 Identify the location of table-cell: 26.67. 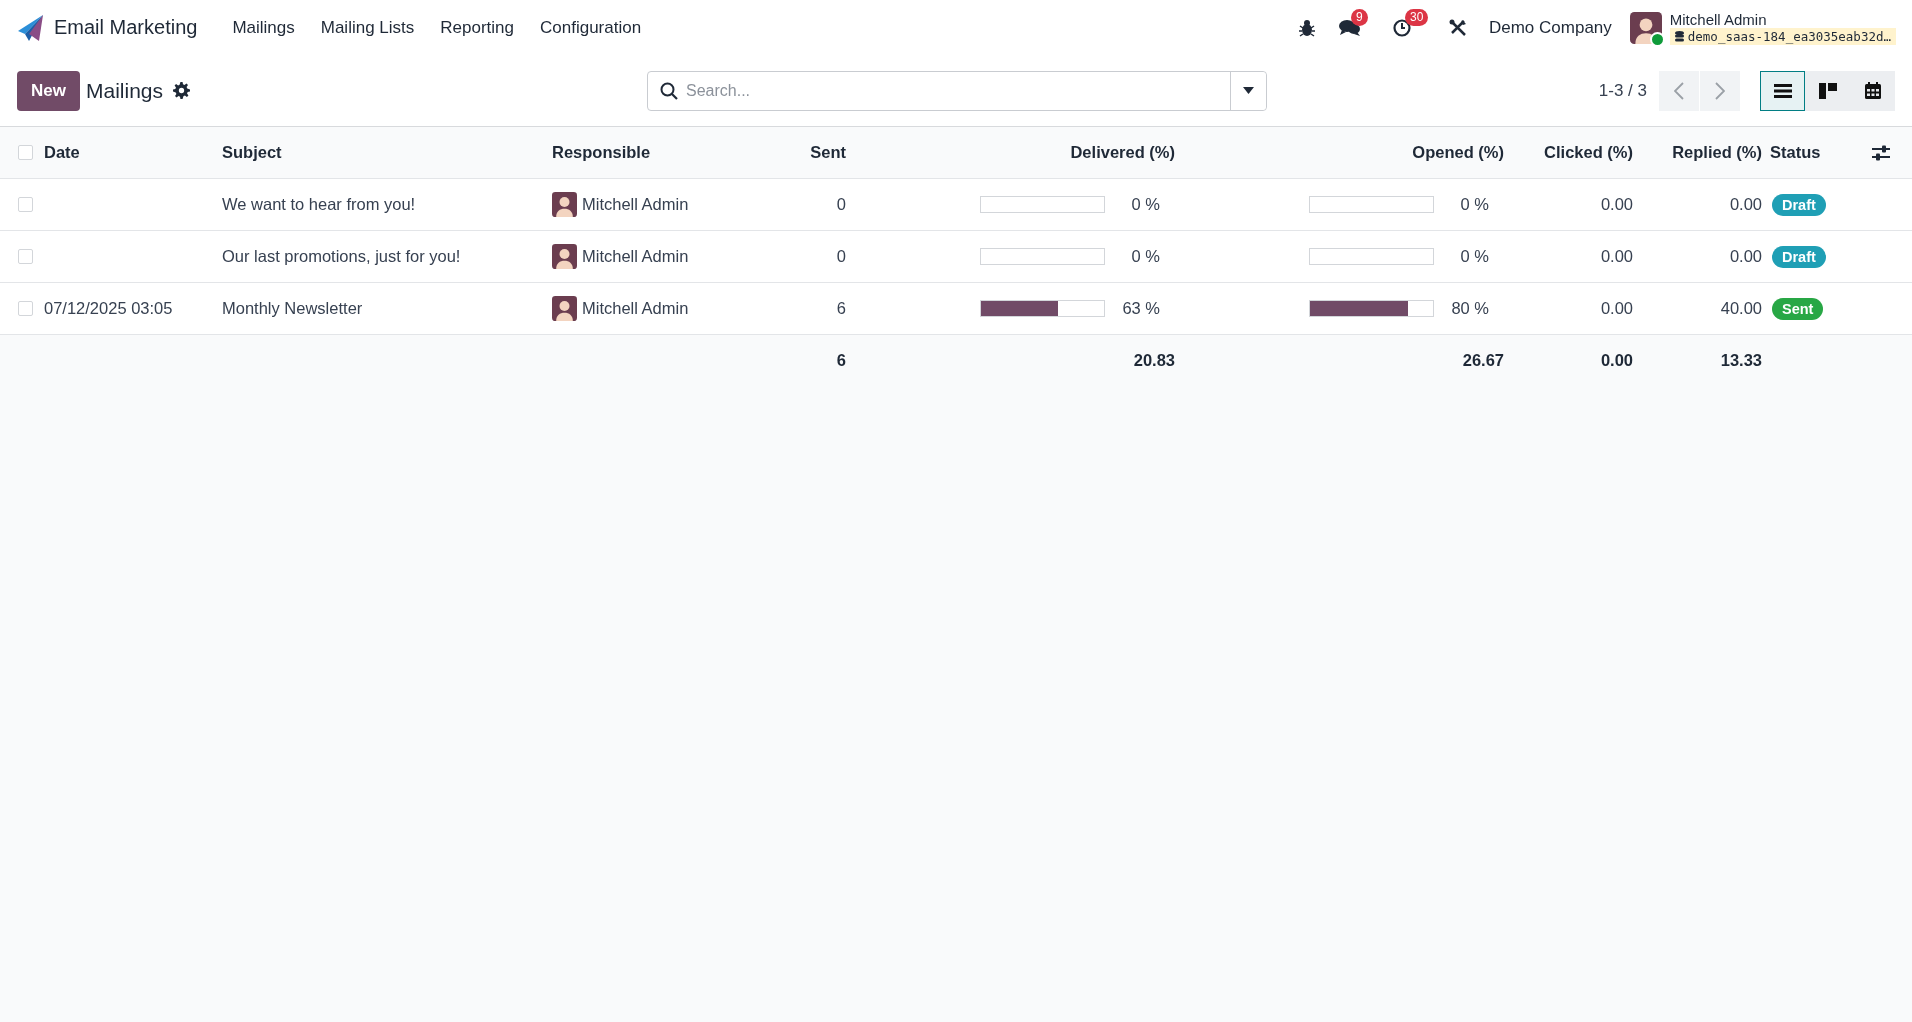
(1483, 360).